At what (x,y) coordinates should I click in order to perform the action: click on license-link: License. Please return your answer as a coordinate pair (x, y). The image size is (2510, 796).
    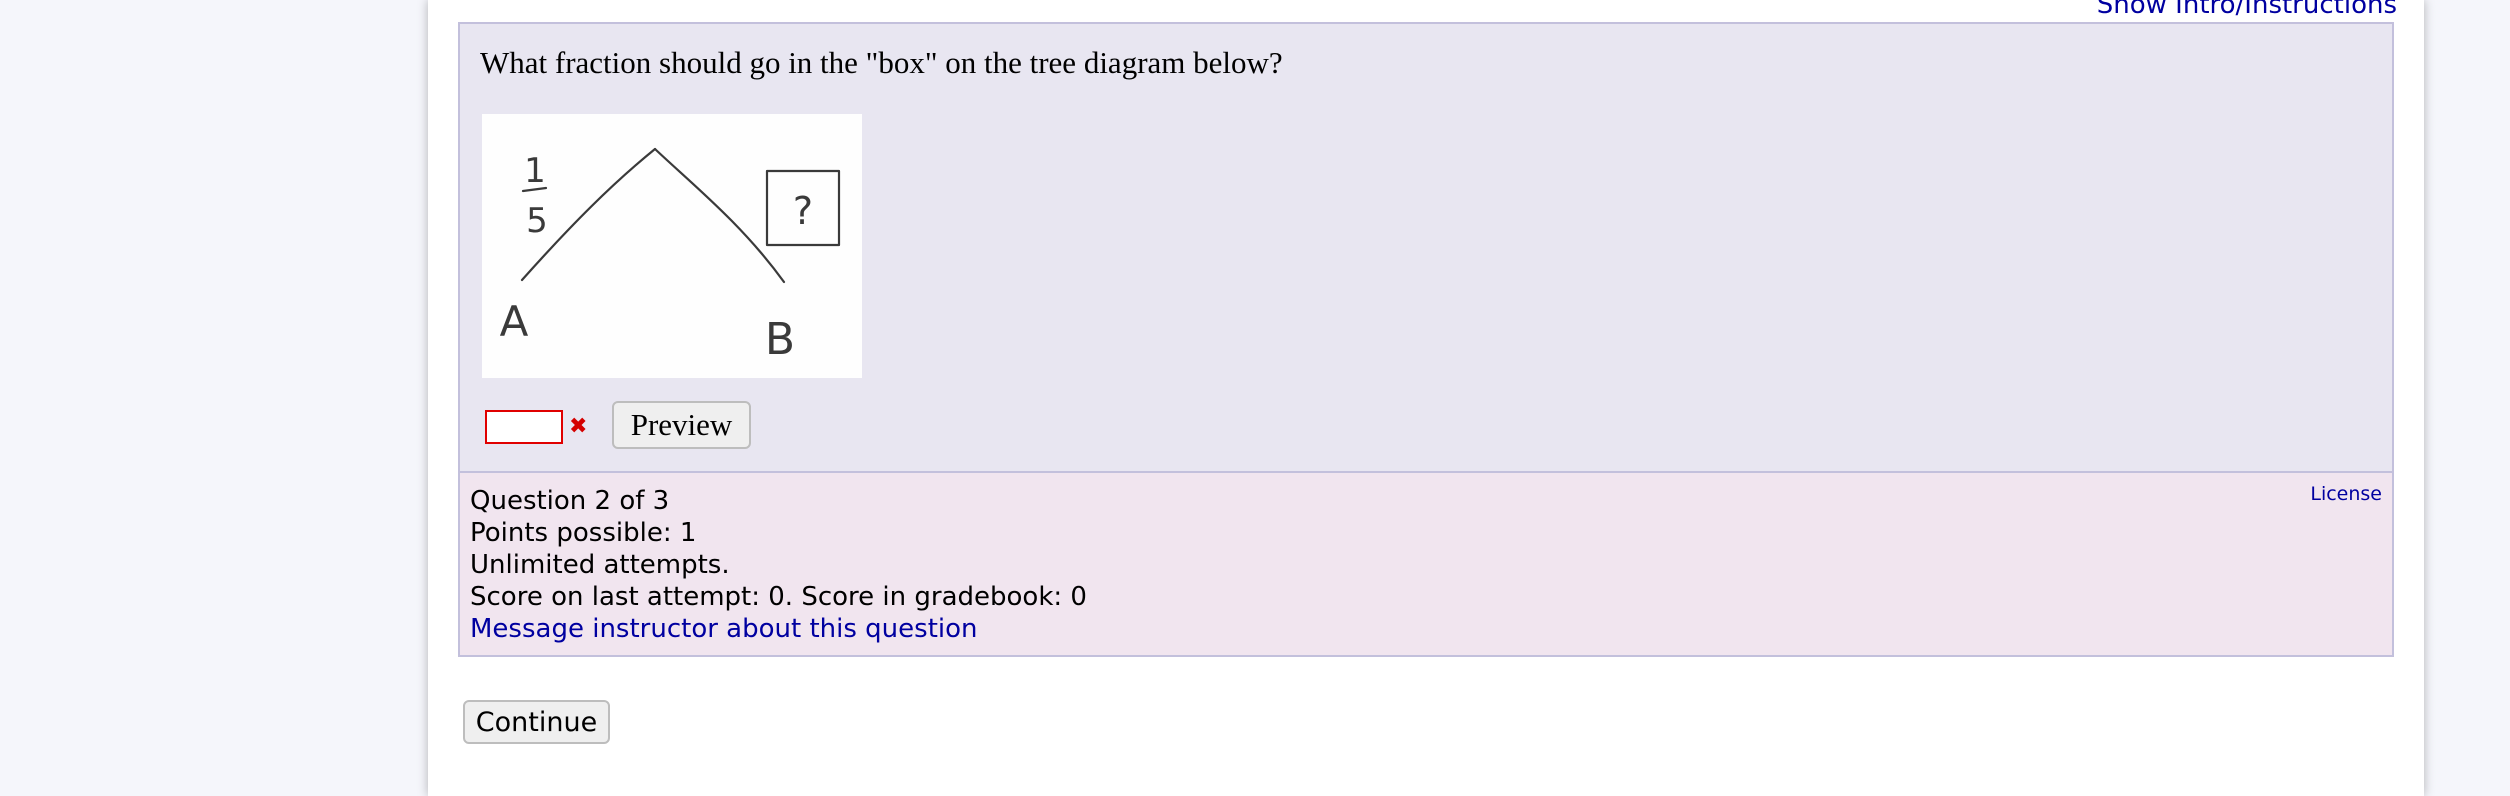
    Looking at the image, I should click on (2346, 494).